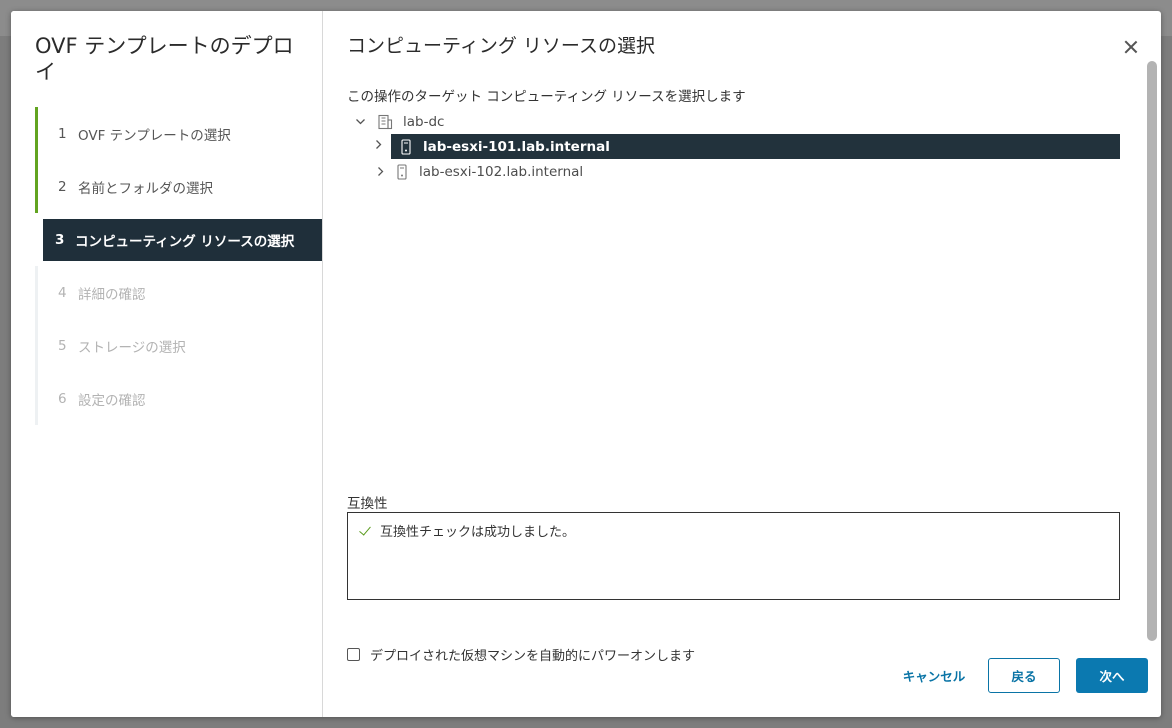 This screenshot has height=728, width=1172. What do you see at coordinates (185, 242) in the screenshot?
I see `step-label: コンピューティング リソースの選択` at bounding box center [185, 242].